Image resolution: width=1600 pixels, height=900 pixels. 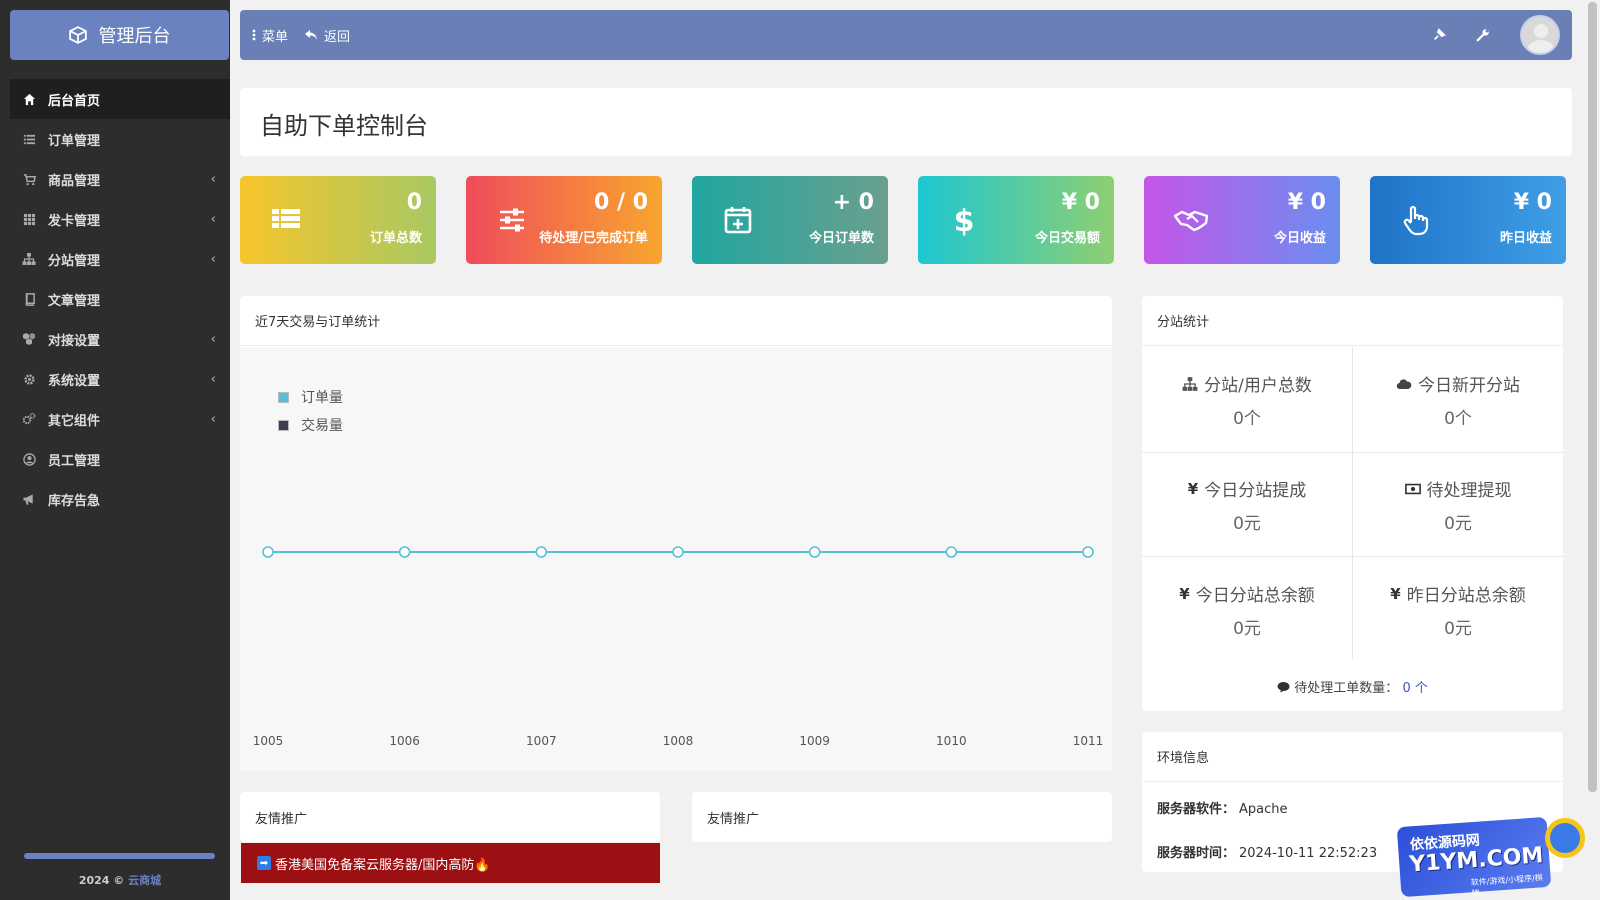 I want to click on x-tick-label: 1009, so click(x=814, y=741).